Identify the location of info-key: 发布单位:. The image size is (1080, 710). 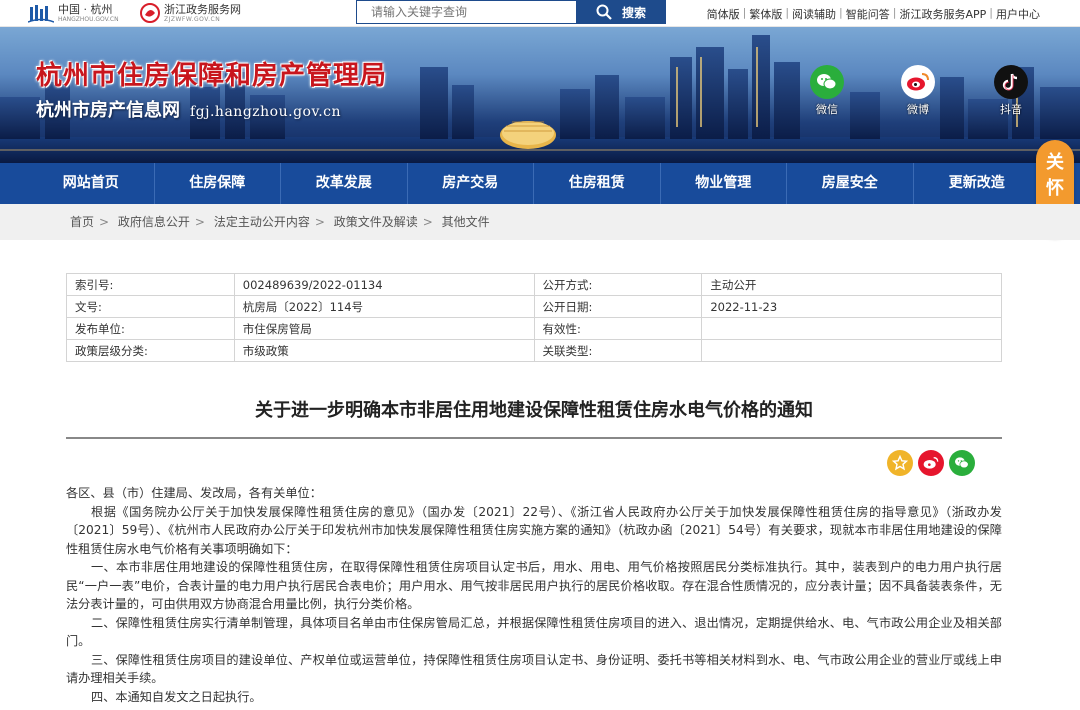
(150, 328).